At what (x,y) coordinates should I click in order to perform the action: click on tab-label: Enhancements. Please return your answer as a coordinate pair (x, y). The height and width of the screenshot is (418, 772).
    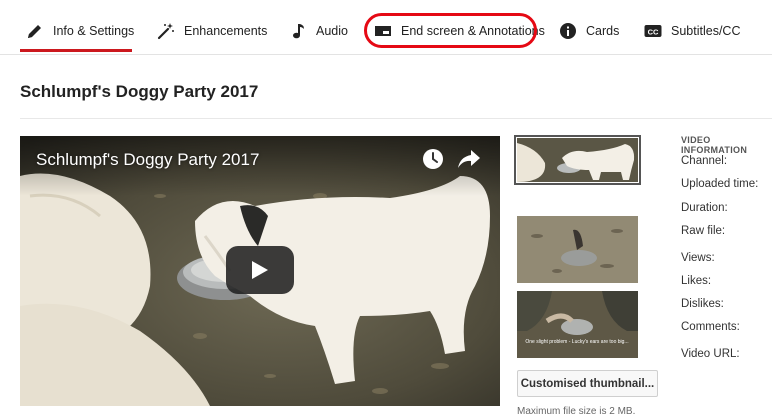
    Looking at the image, I should click on (226, 31).